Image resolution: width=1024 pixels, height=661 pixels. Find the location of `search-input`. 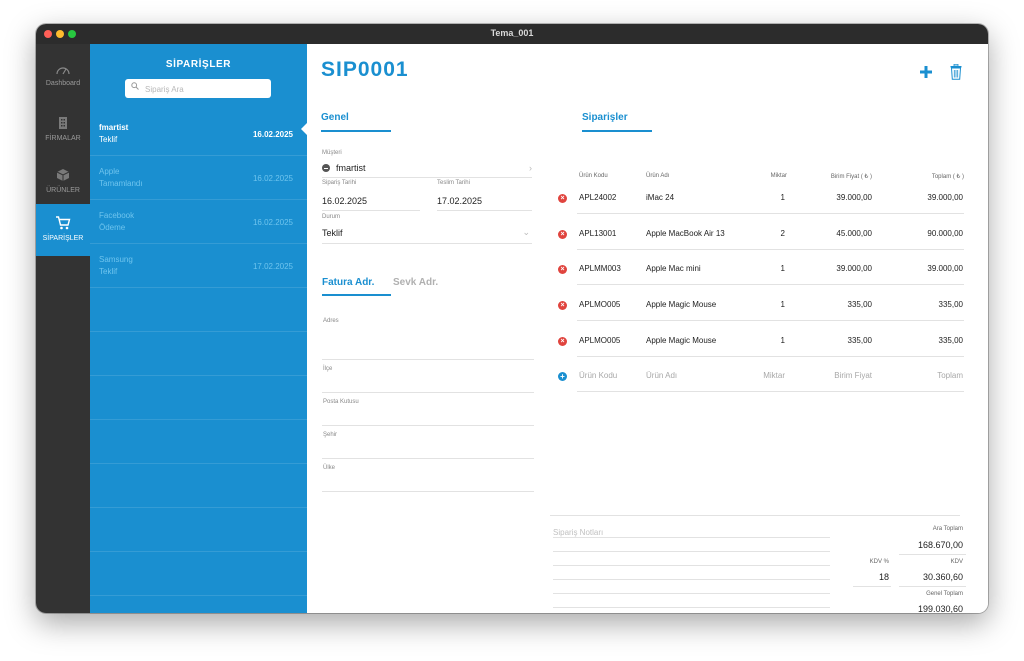

search-input is located at coordinates (205, 89).